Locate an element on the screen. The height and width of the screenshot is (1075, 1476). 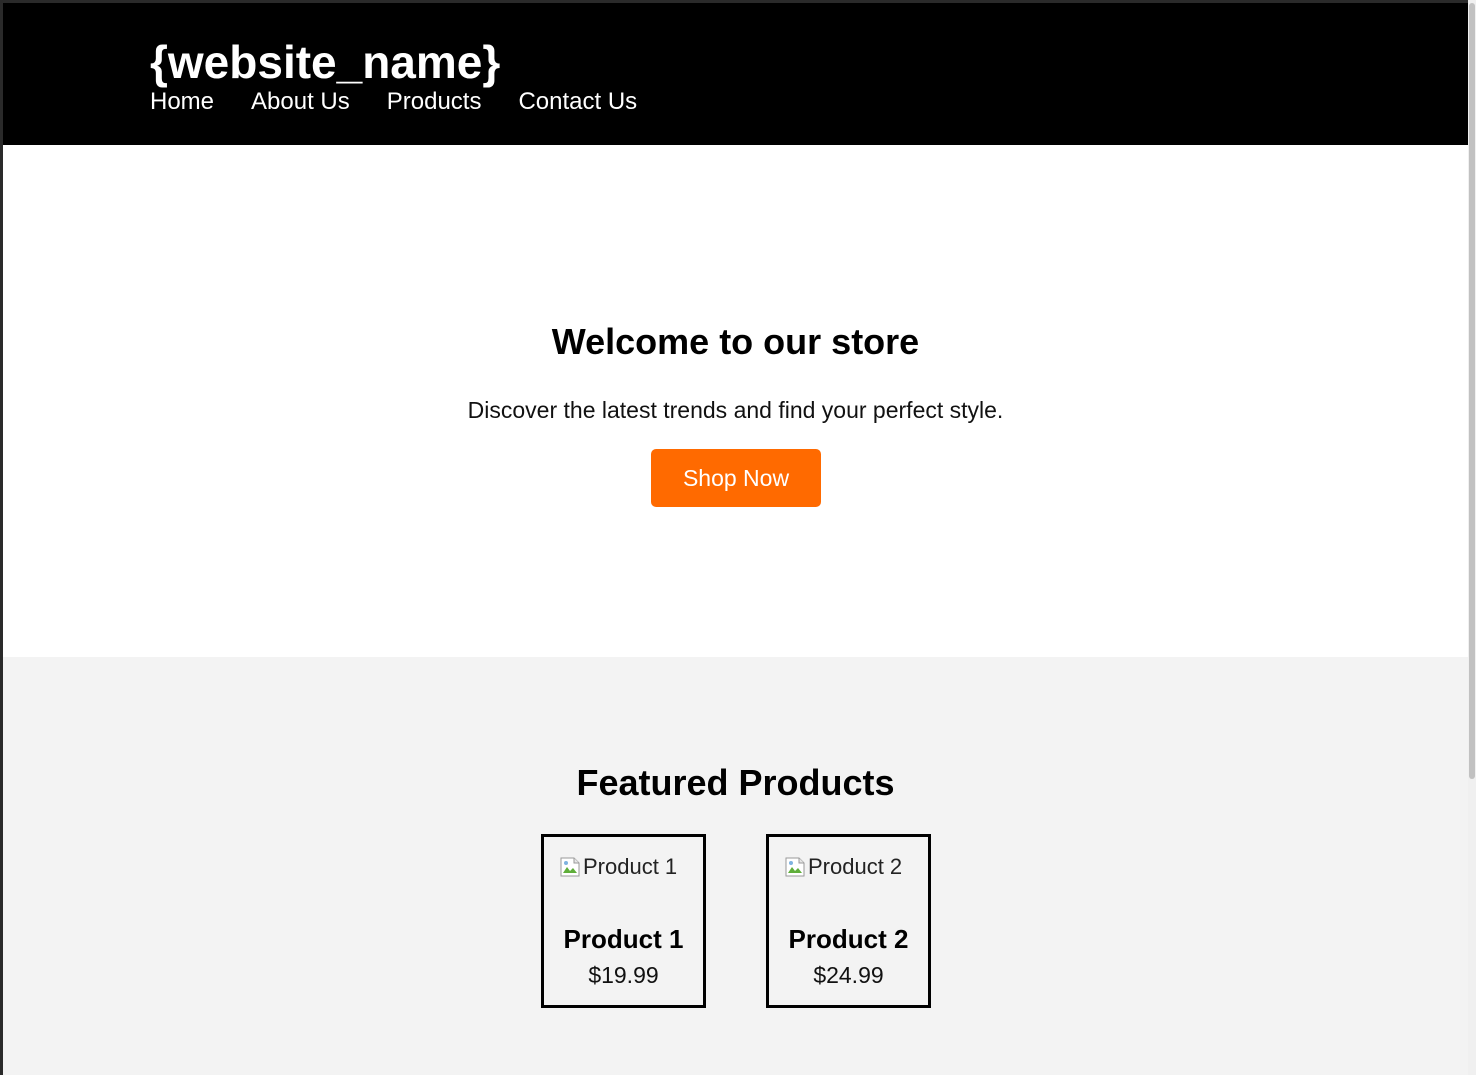
hero-title: Welcome to our store is located at coordinates (735, 341).